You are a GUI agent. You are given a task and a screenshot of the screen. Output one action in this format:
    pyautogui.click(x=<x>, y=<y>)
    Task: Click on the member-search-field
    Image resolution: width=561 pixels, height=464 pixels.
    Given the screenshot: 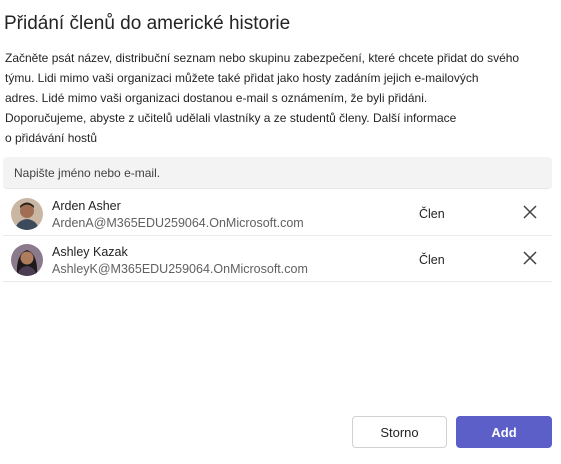 What is the action you would take?
    pyautogui.click(x=277, y=173)
    